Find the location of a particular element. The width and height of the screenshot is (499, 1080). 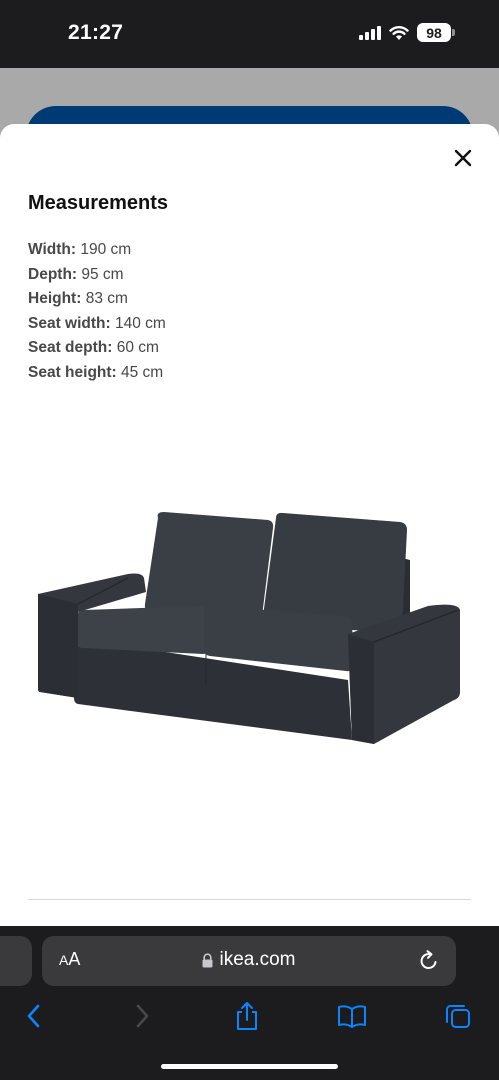

measurement-label: Seat height: is located at coordinates (72, 372).